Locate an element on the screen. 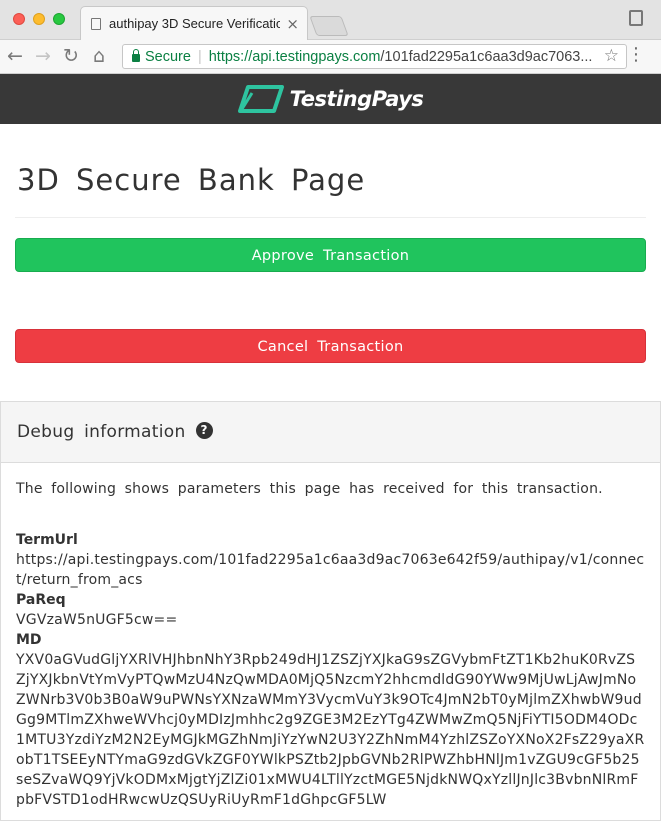 The image size is (661, 821). window-controls is located at coordinates (39, 19).